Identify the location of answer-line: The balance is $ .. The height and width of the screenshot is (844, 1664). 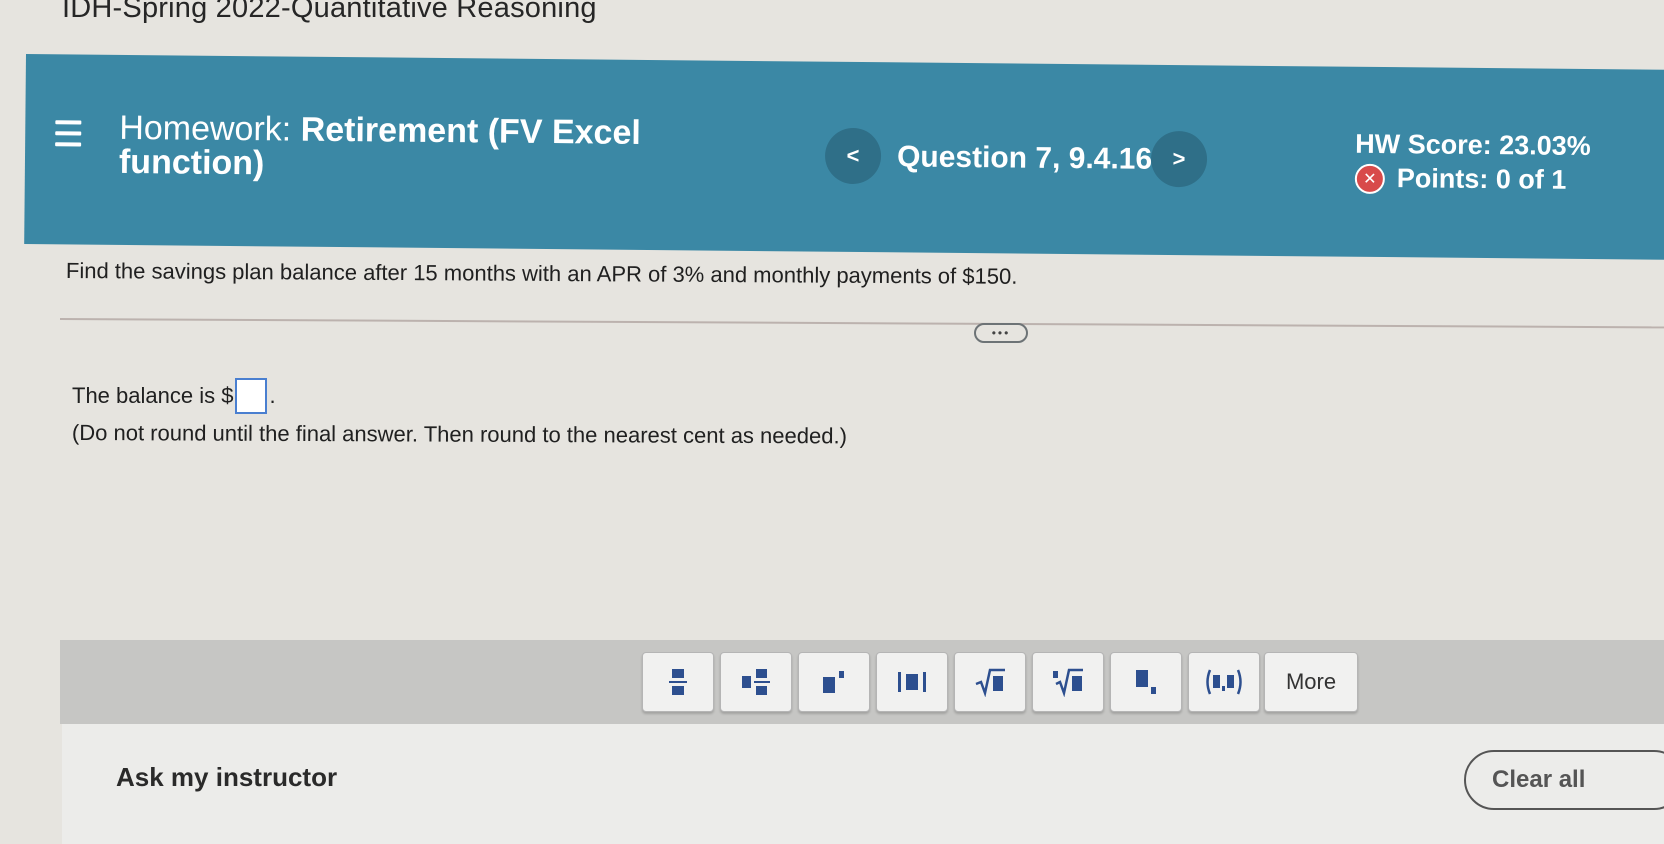
(174, 396).